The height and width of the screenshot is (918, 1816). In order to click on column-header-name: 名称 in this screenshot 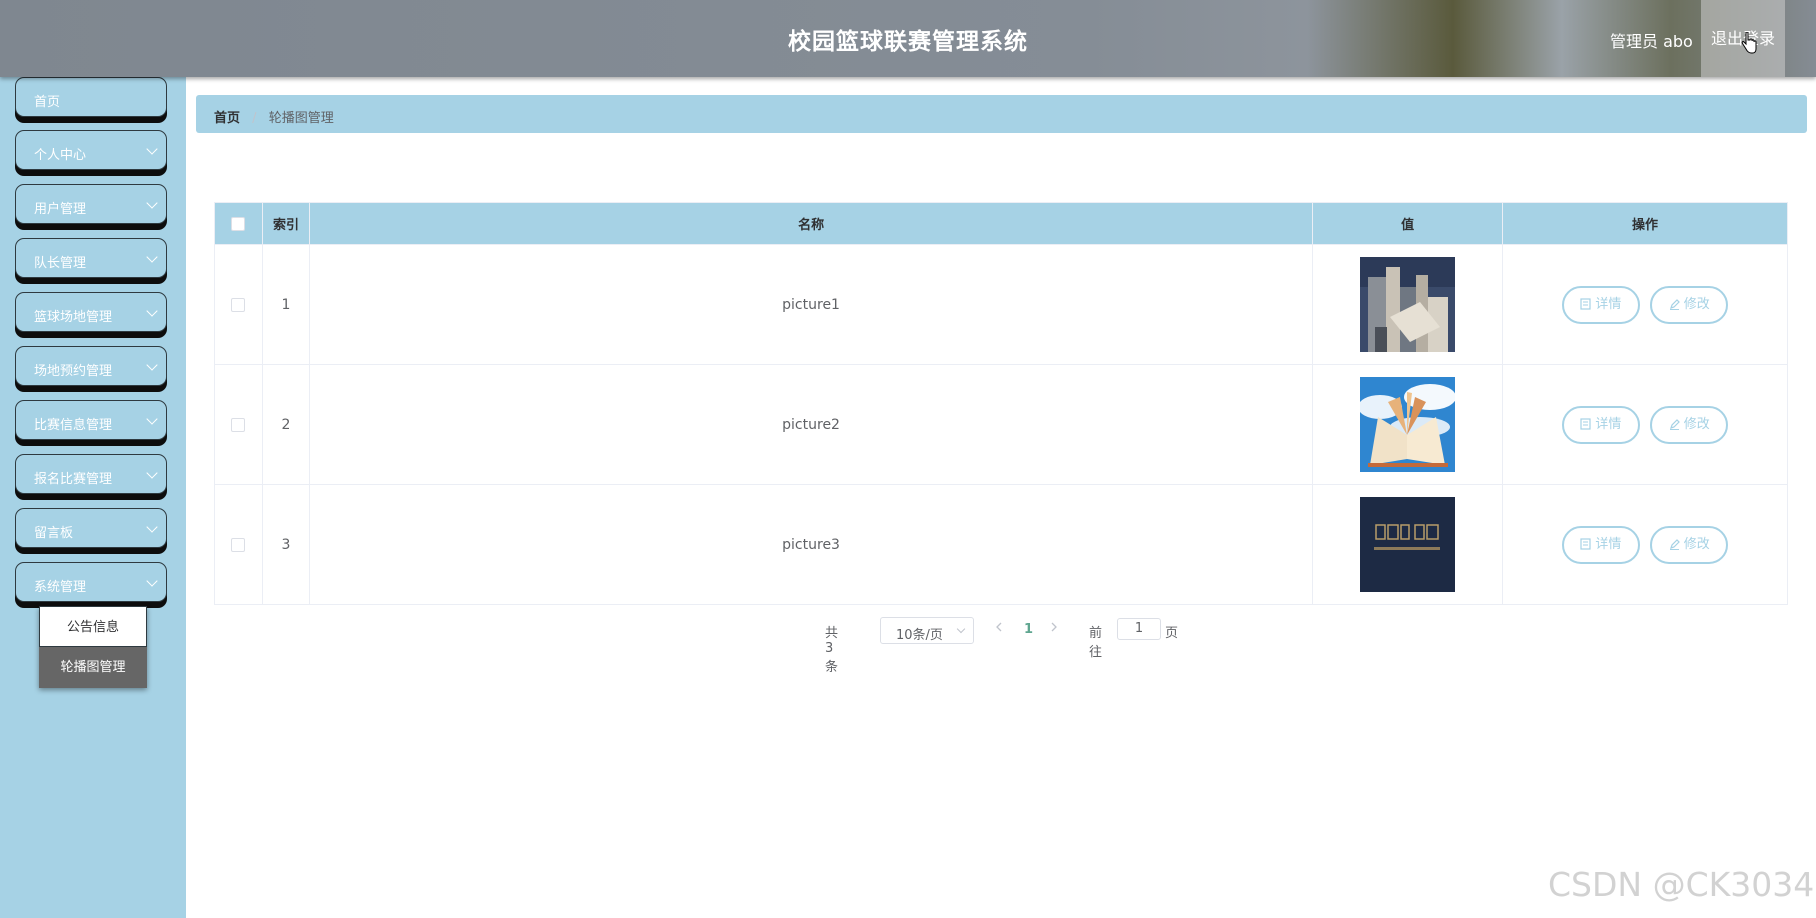, I will do `click(811, 223)`.